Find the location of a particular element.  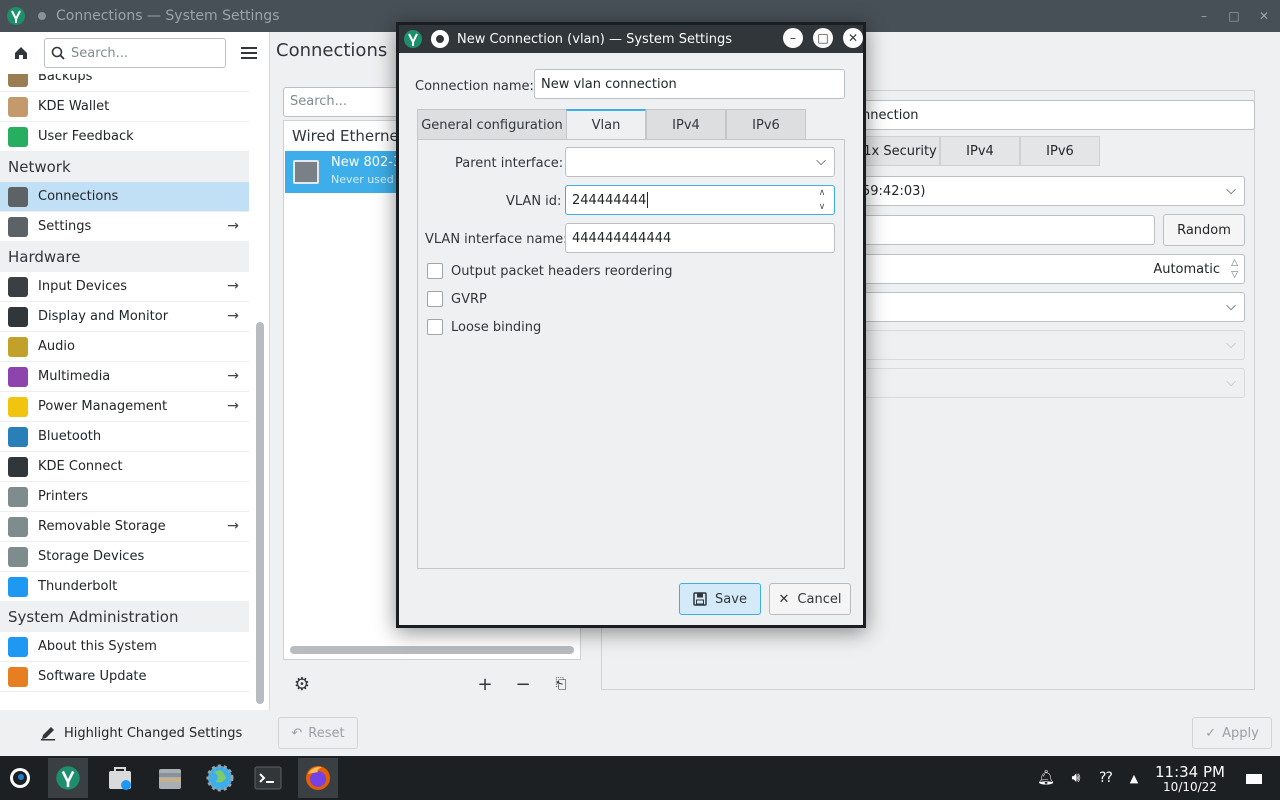

steam-icon is located at coordinates (20, 778).